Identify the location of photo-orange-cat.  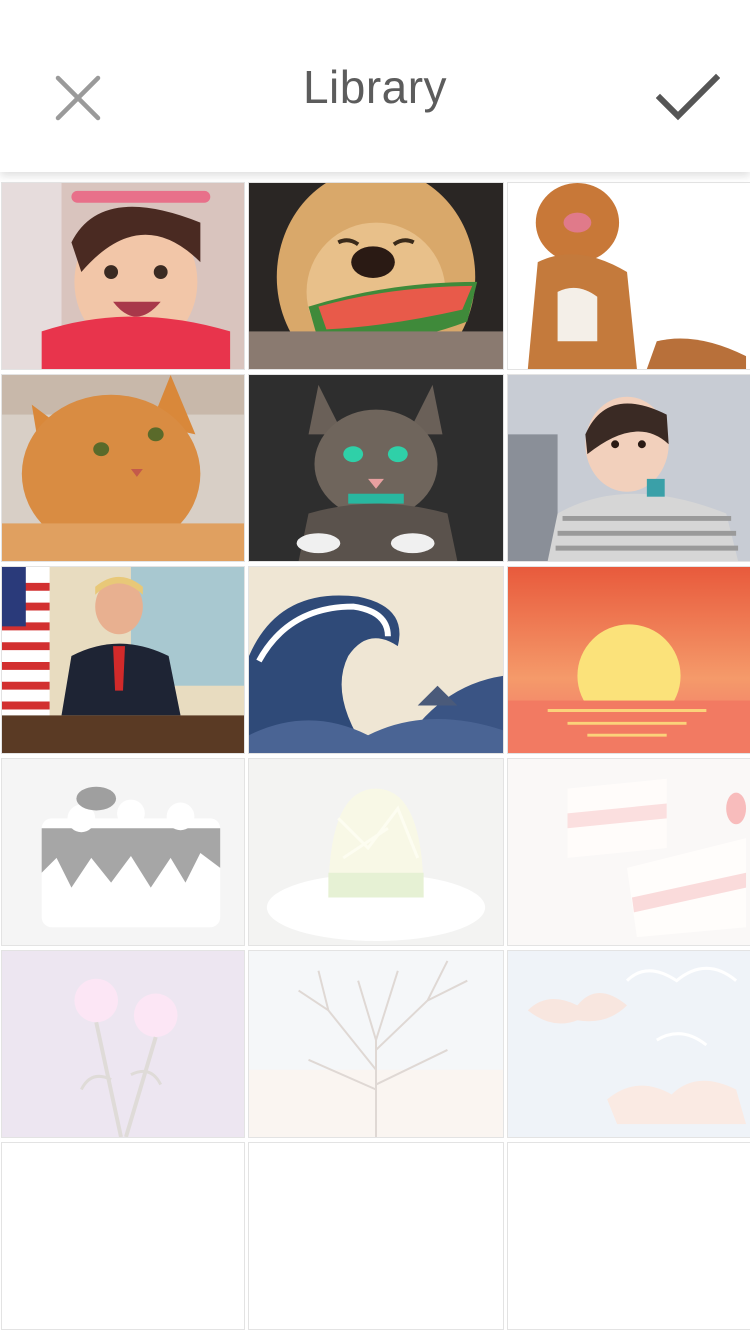
(123, 468).